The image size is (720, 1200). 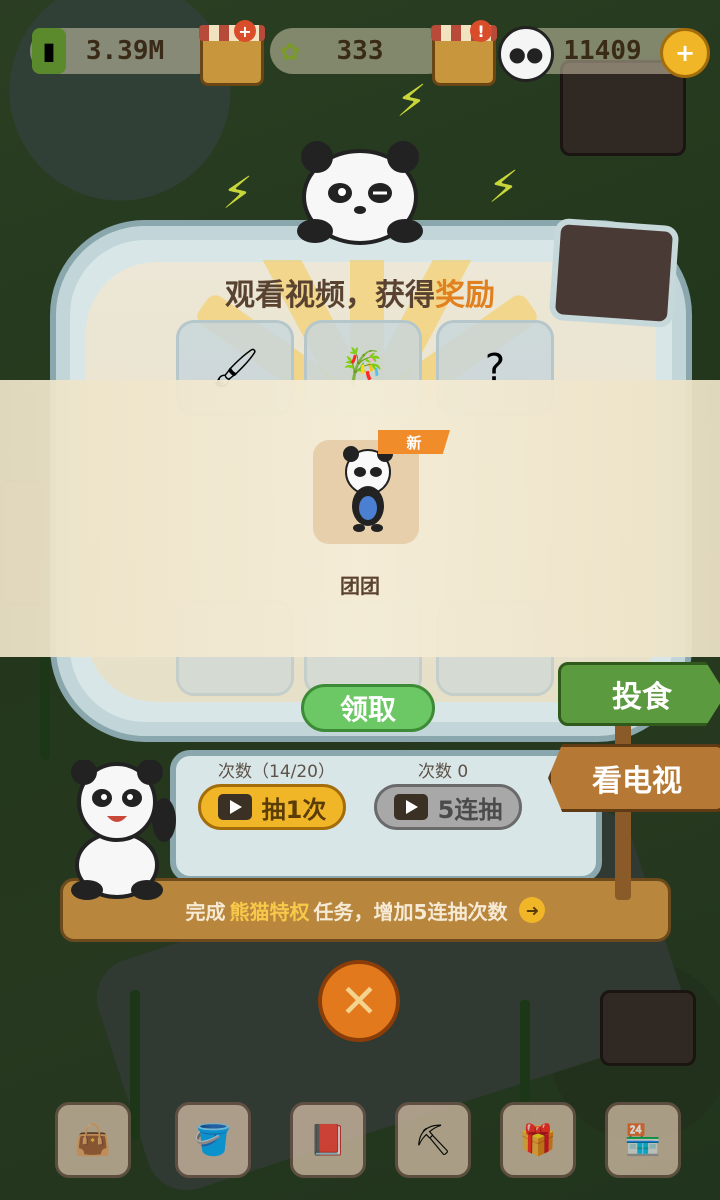 I want to click on dock-menu-book-icon: 📕, so click(x=328, y=1140).